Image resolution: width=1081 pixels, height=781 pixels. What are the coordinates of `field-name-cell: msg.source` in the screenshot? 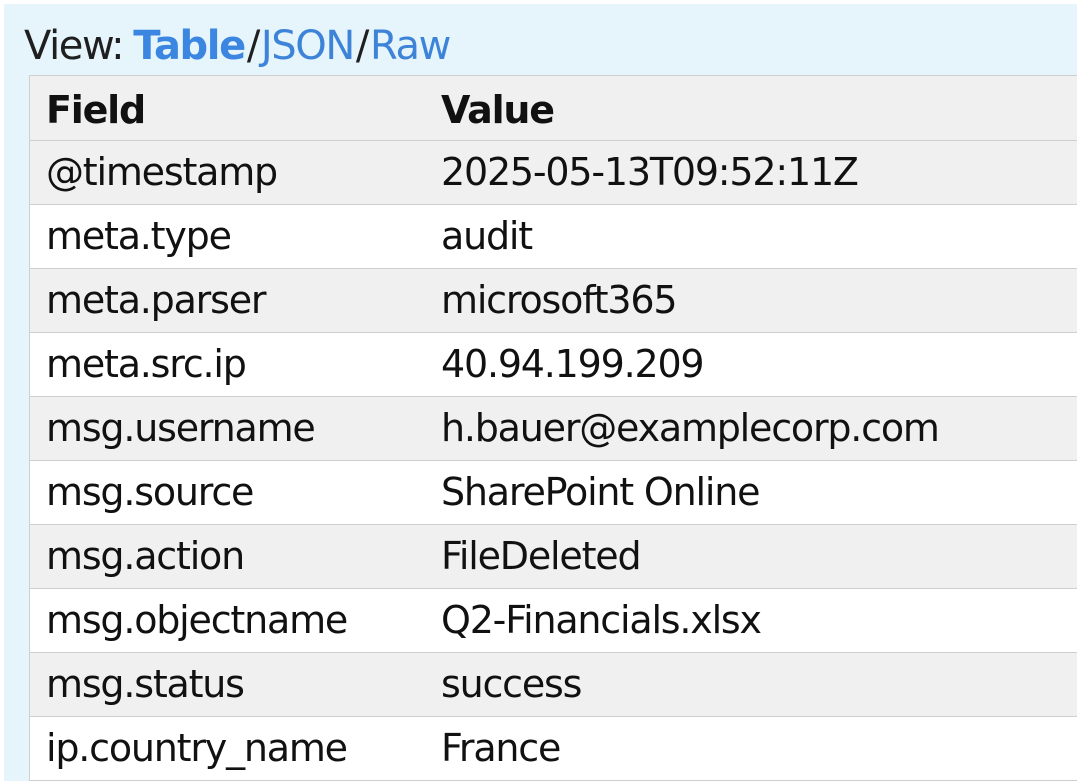 It's located at (227, 492).